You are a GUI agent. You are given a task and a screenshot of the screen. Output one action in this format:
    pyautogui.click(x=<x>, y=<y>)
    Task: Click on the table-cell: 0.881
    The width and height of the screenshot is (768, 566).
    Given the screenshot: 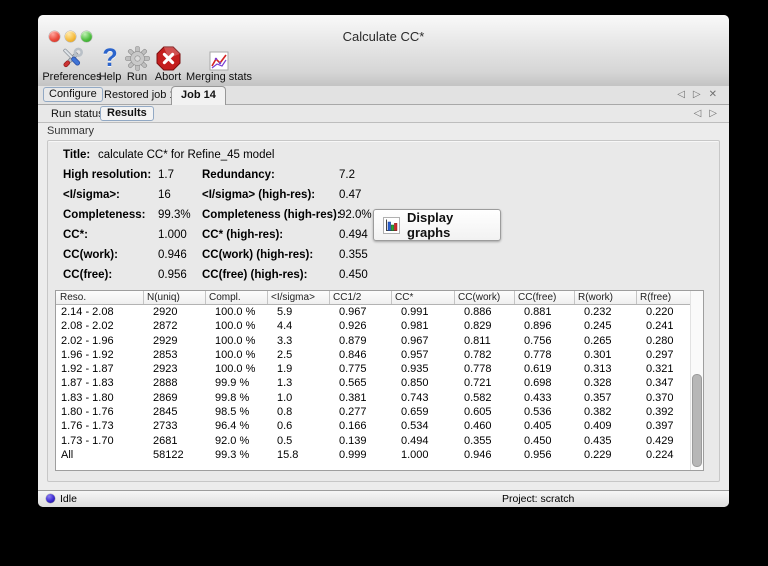 What is the action you would take?
    pyautogui.click(x=538, y=312)
    